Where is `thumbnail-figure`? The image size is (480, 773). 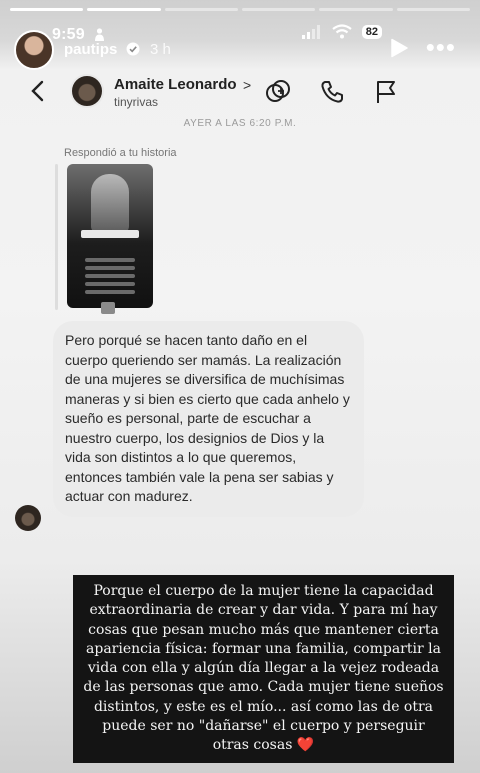
thumbnail-figure is located at coordinates (110, 204).